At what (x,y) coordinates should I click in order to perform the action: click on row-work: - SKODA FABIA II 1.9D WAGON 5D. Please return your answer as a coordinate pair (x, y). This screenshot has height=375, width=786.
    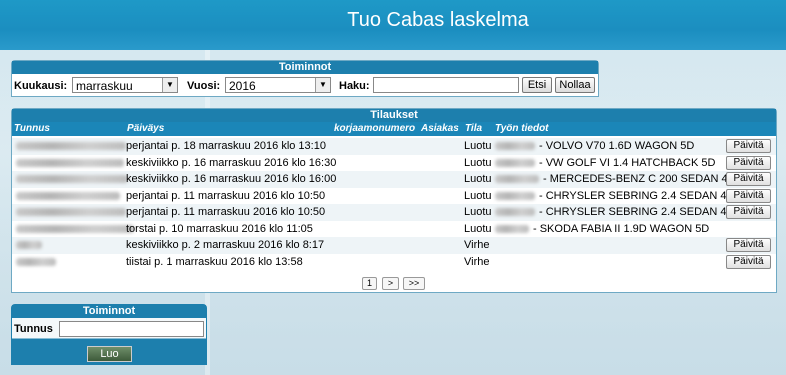
    Looking at the image, I should click on (621, 228).